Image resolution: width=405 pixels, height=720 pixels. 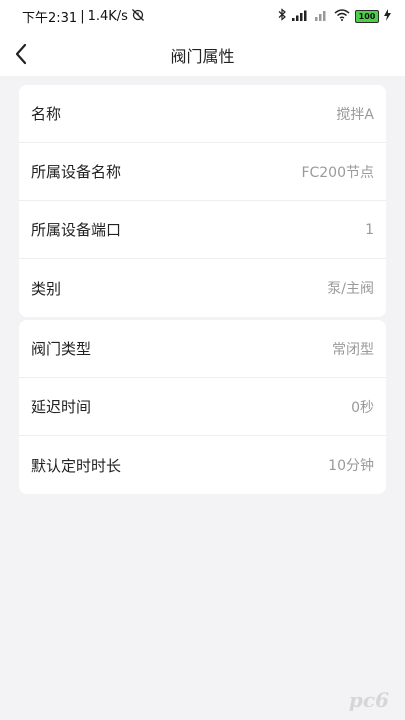 I want to click on list-item-name: 名称 搅拌A, so click(x=202, y=114).